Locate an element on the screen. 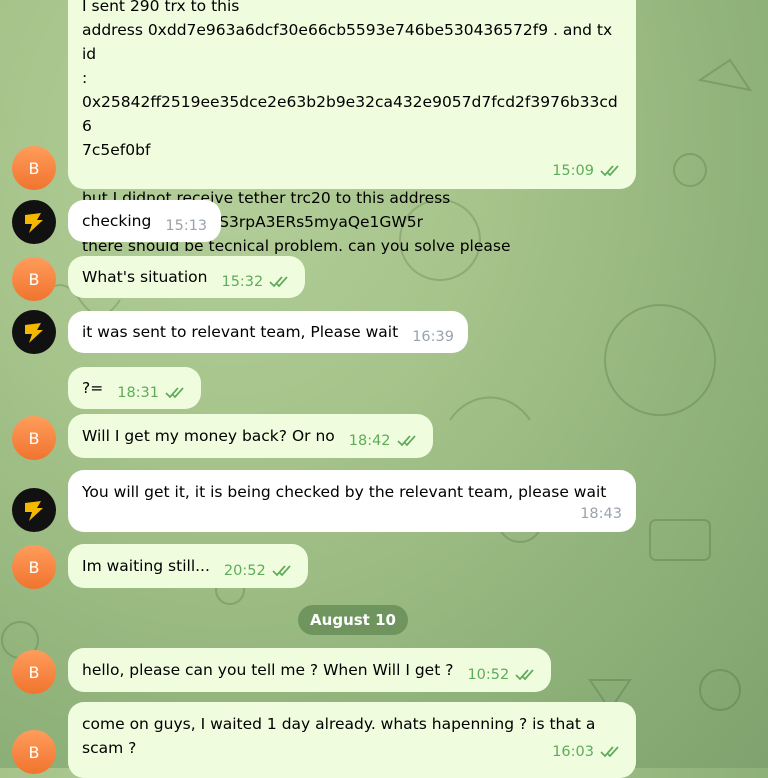 The width and height of the screenshot is (768, 778). message-meta: 15:32 is located at coordinates (256, 282).